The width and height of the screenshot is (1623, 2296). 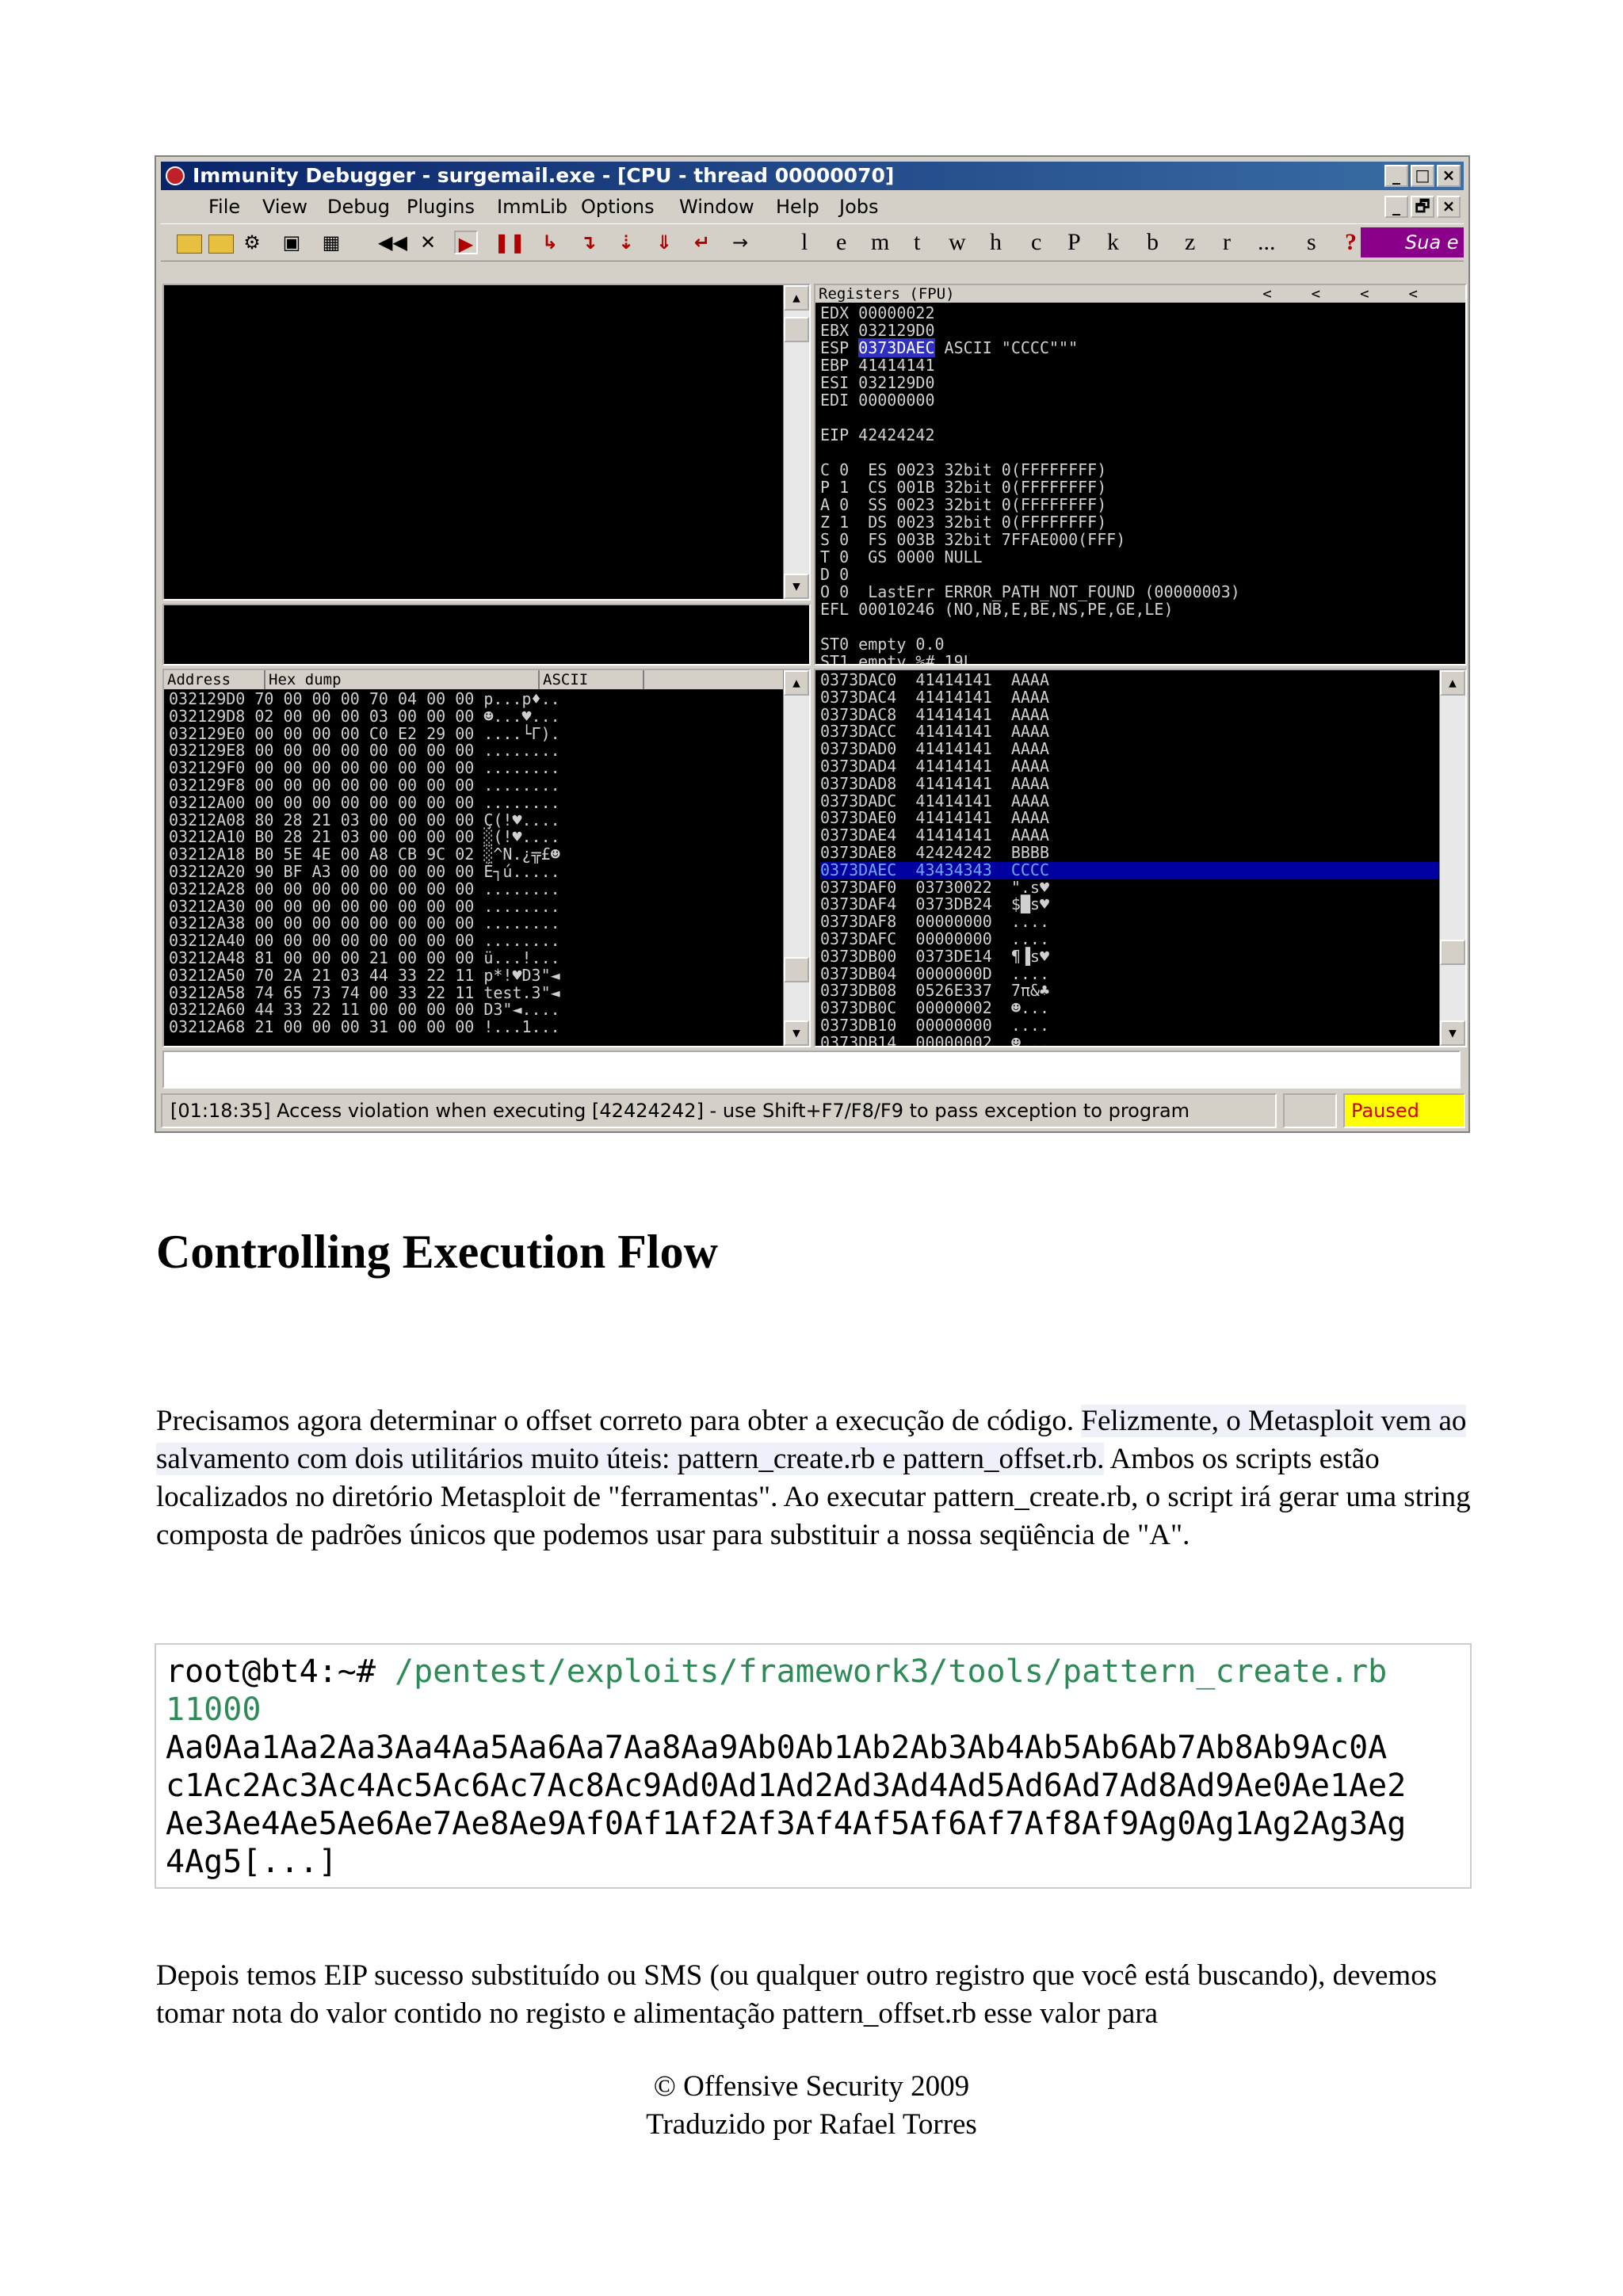 What do you see at coordinates (963, 487) in the screenshot?
I see `register-line: P 1 CS 001B 32bit 0(FFFFFFFF)` at bounding box center [963, 487].